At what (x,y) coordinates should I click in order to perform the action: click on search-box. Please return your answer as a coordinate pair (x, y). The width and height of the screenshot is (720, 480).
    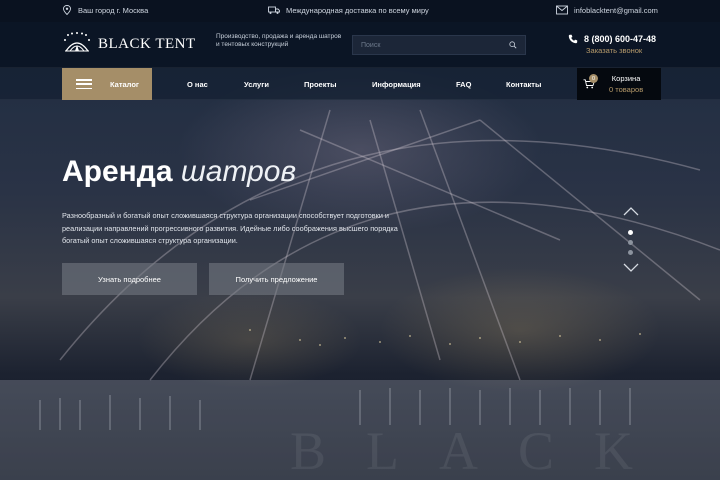
    Looking at the image, I should click on (439, 45).